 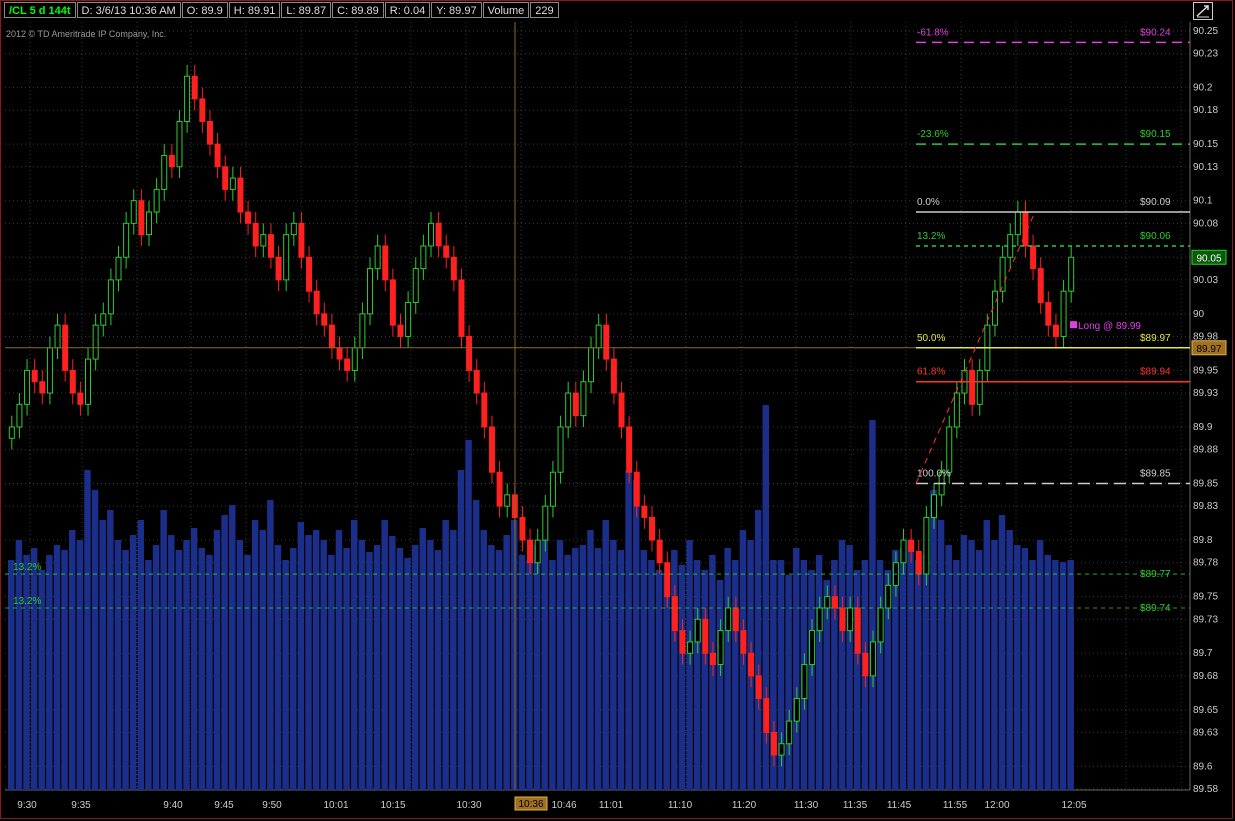 I want to click on price-tick-label: 89.9, so click(x=1203, y=427).